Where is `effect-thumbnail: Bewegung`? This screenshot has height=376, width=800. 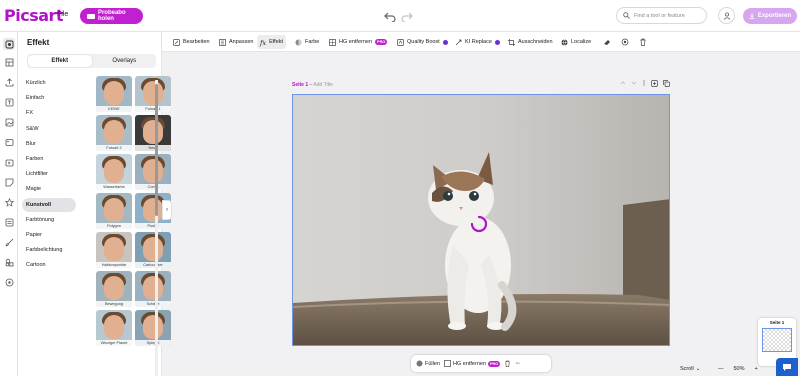
effect-thumbnail: Bewegung is located at coordinates (114, 289).